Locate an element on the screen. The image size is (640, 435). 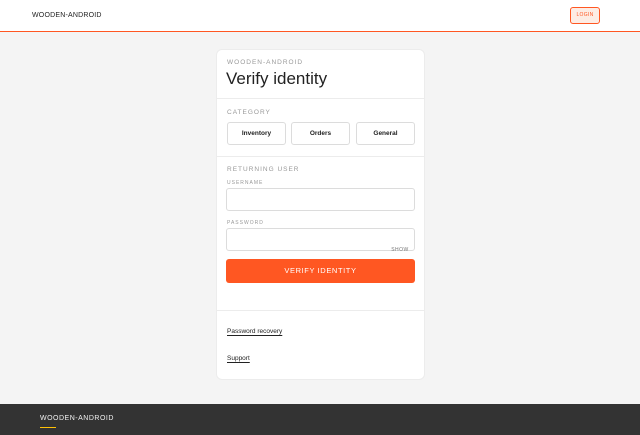
footer-brand: WOODEN-ANDROID is located at coordinates (77, 418).